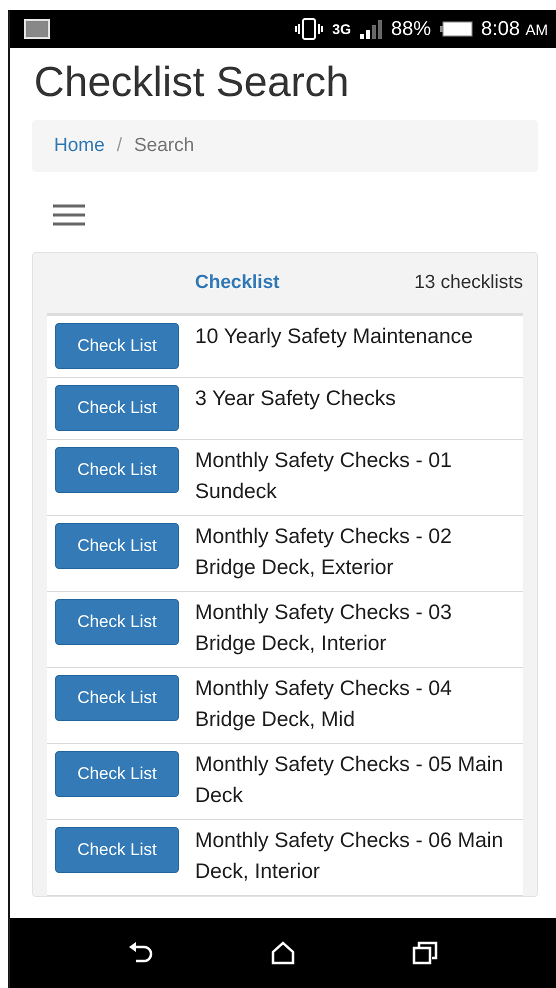  Describe the element at coordinates (296, 399) in the screenshot. I see `checklist-name: 3 Year Safety Checks` at that location.